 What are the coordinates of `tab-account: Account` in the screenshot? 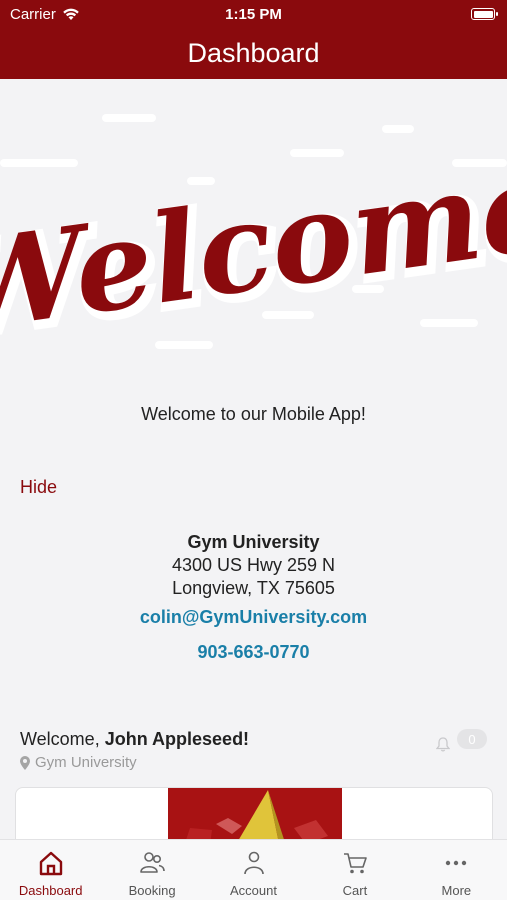 It's located at (253, 870).